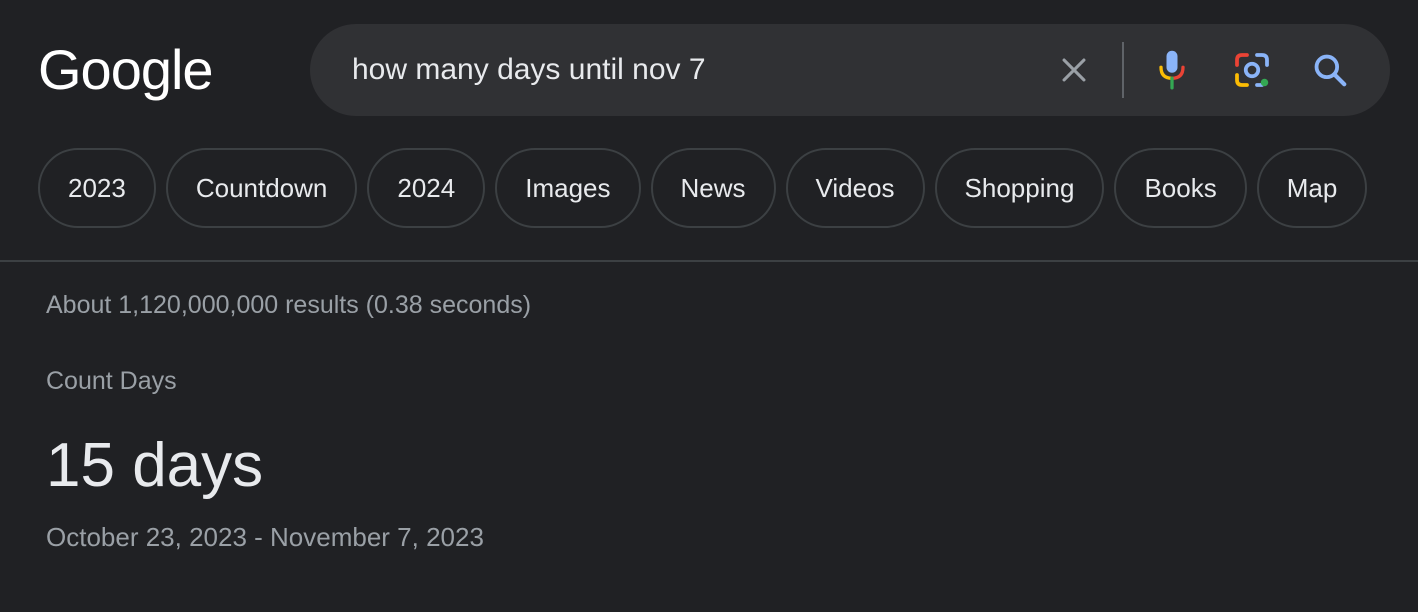 This screenshot has width=1418, height=612. Describe the element at coordinates (261, 188) in the screenshot. I see `chip-countdown: Countdown` at that location.